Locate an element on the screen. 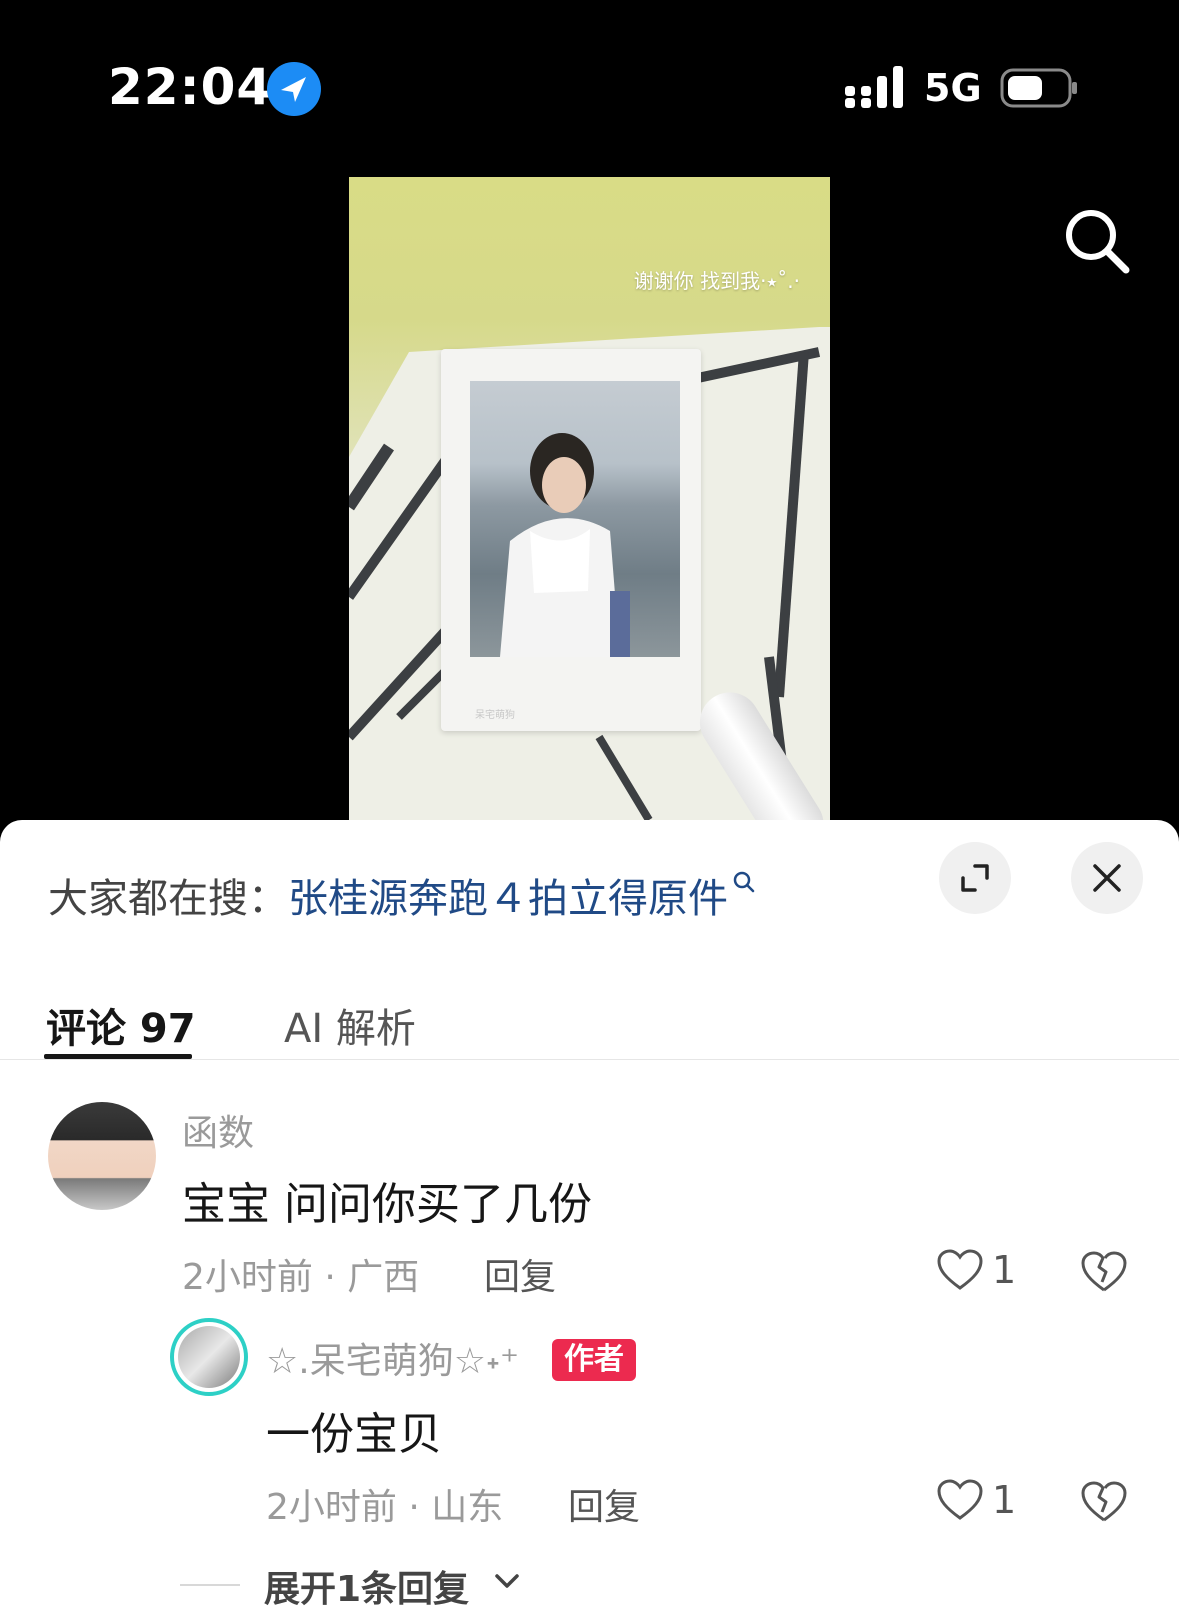 The height and width of the screenshot is (1621, 1179). reply-avatar is located at coordinates (209, 1357).